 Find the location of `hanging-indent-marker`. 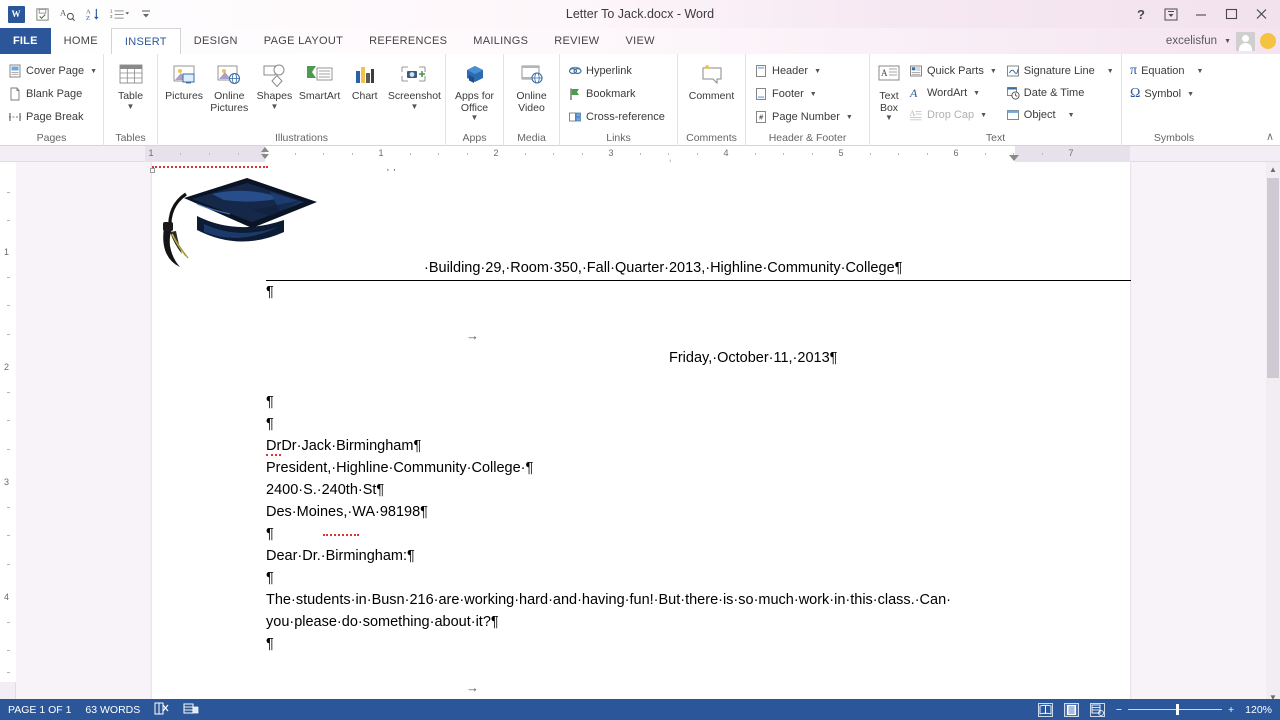

hanging-indent-marker is located at coordinates (265, 156).